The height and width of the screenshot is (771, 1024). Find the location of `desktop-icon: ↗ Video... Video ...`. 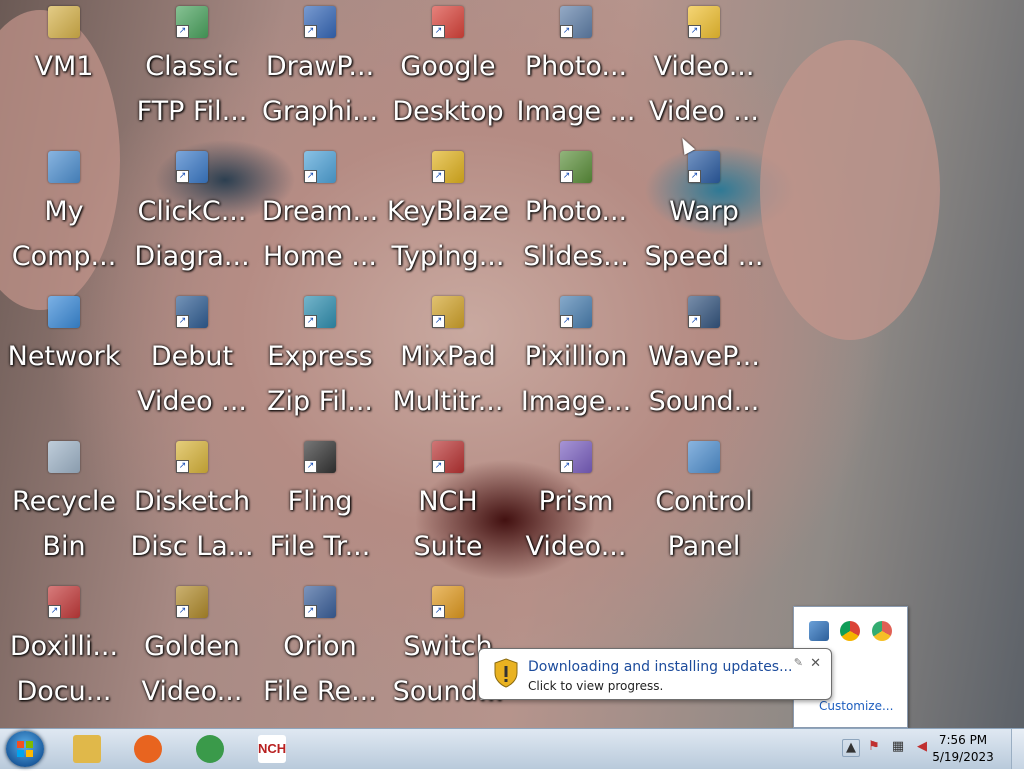

desktop-icon: ↗ Video... Video ... is located at coordinates (704, 72).